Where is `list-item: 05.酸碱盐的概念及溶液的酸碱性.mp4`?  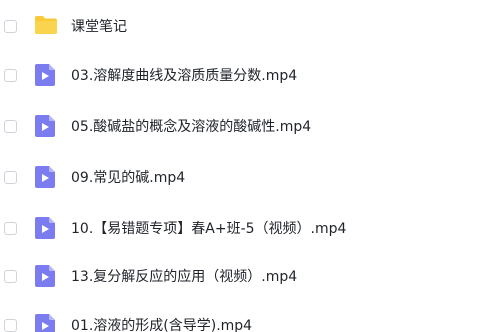
list-item: 05.酸碱盐的概念及溶液的酸碱性.mp4 is located at coordinates (239, 126).